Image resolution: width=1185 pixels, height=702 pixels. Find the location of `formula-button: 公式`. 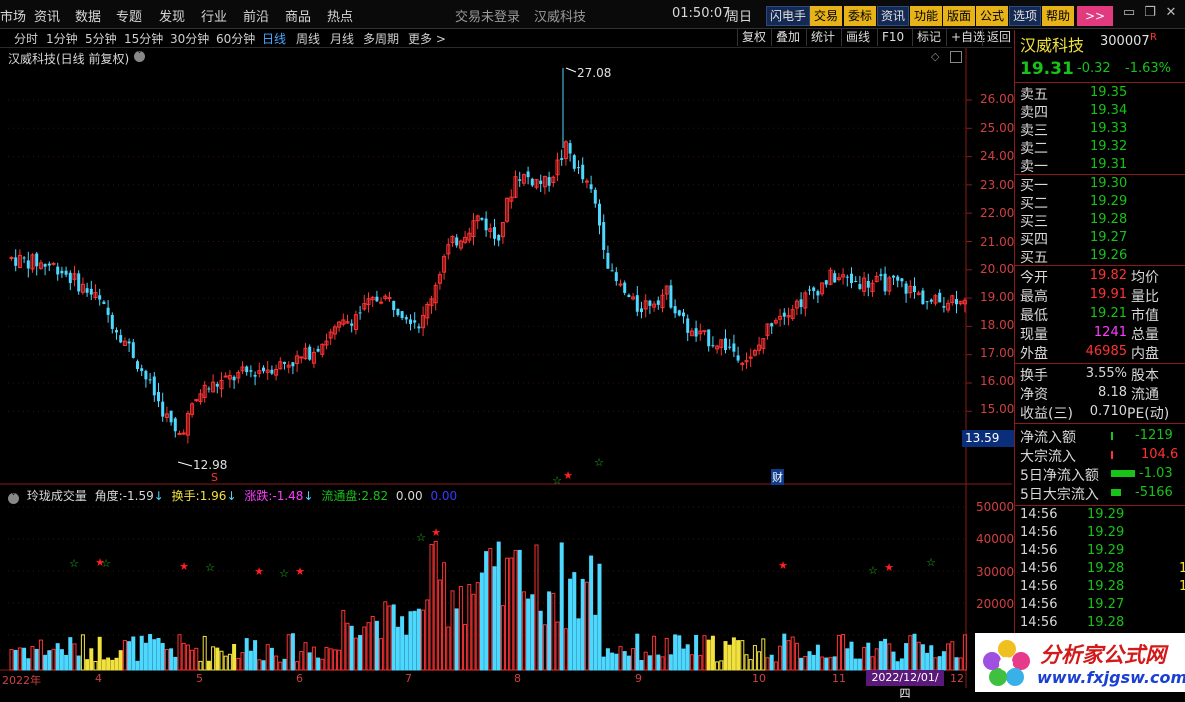

formula-button: 公式 is located at coordinates (992, 16).